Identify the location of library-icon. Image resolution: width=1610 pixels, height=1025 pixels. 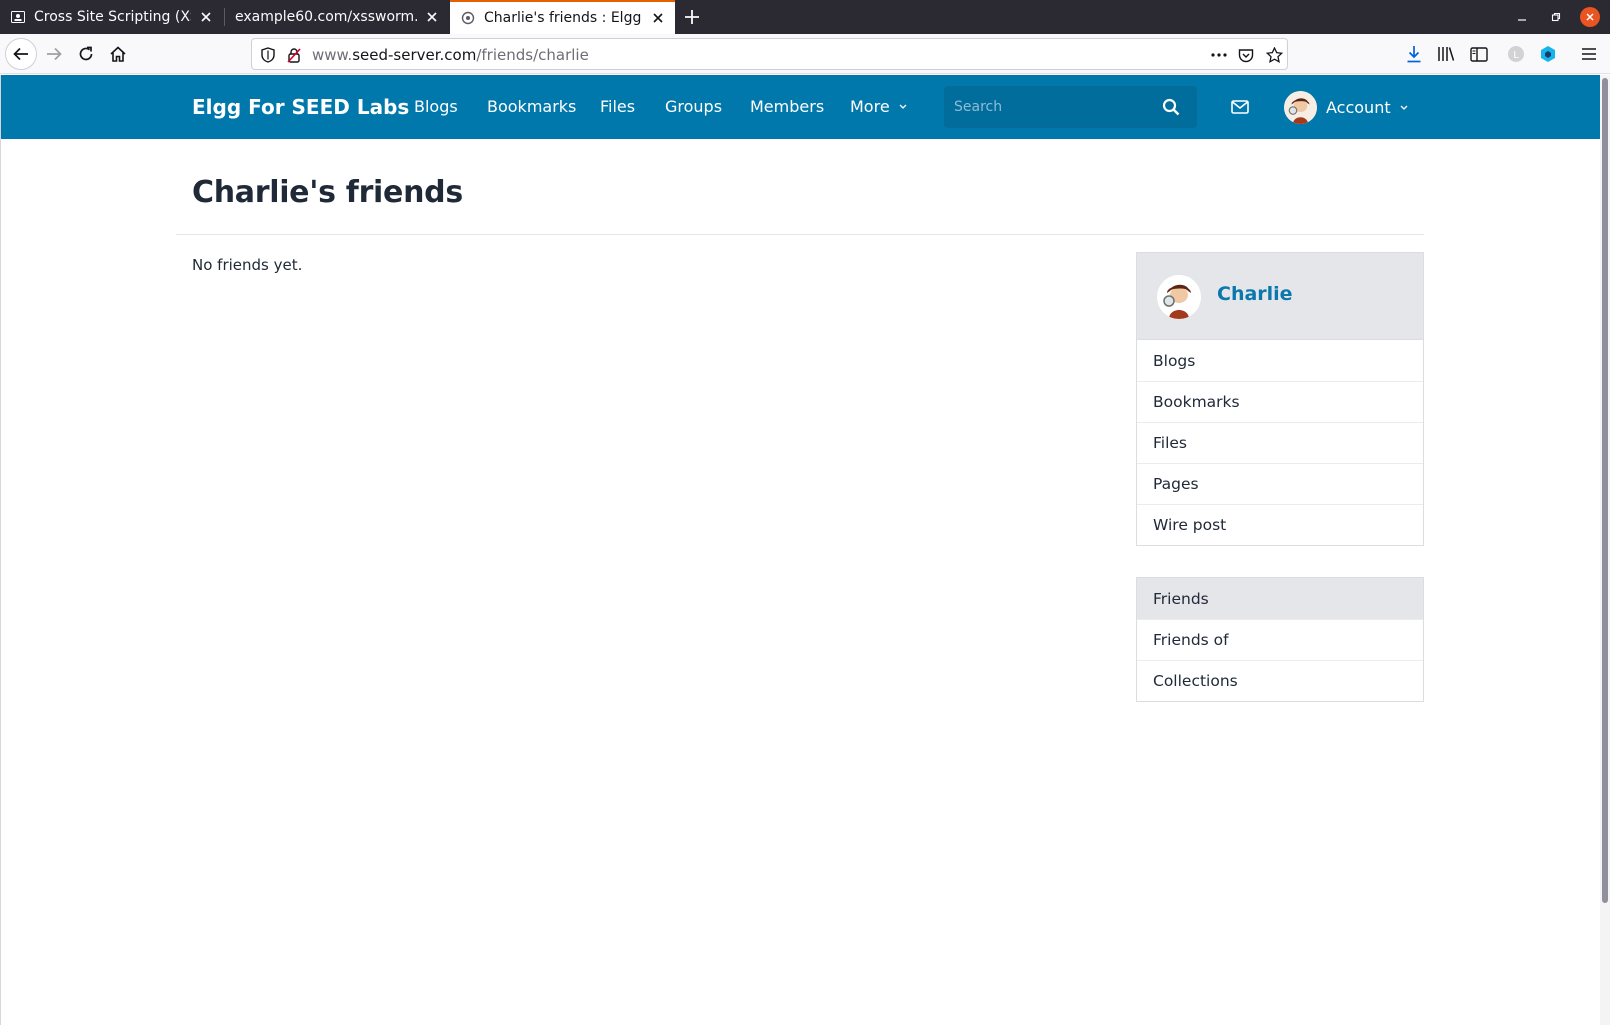
(1446, 54).